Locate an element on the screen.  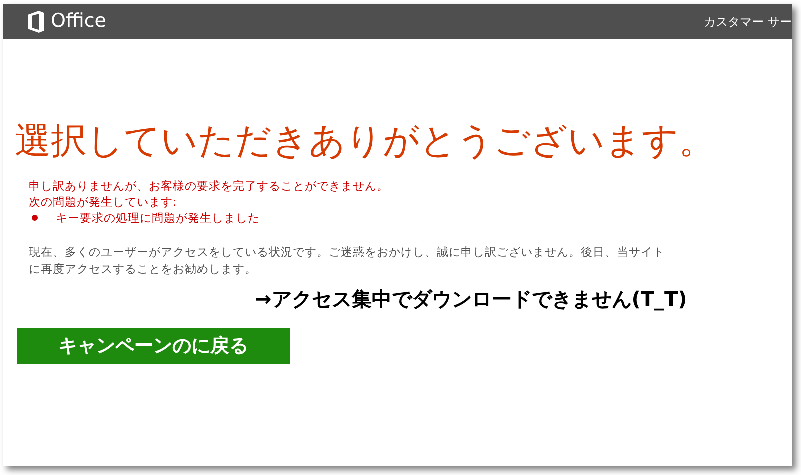
logo-text: Office is located at coordinates (78, 21).